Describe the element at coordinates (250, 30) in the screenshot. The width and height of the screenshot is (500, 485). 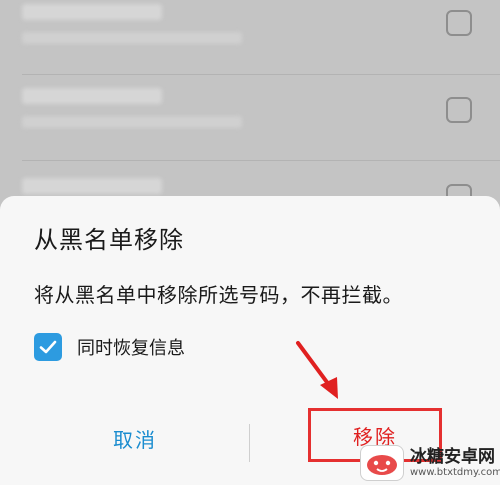
I see `list-item` at that location.